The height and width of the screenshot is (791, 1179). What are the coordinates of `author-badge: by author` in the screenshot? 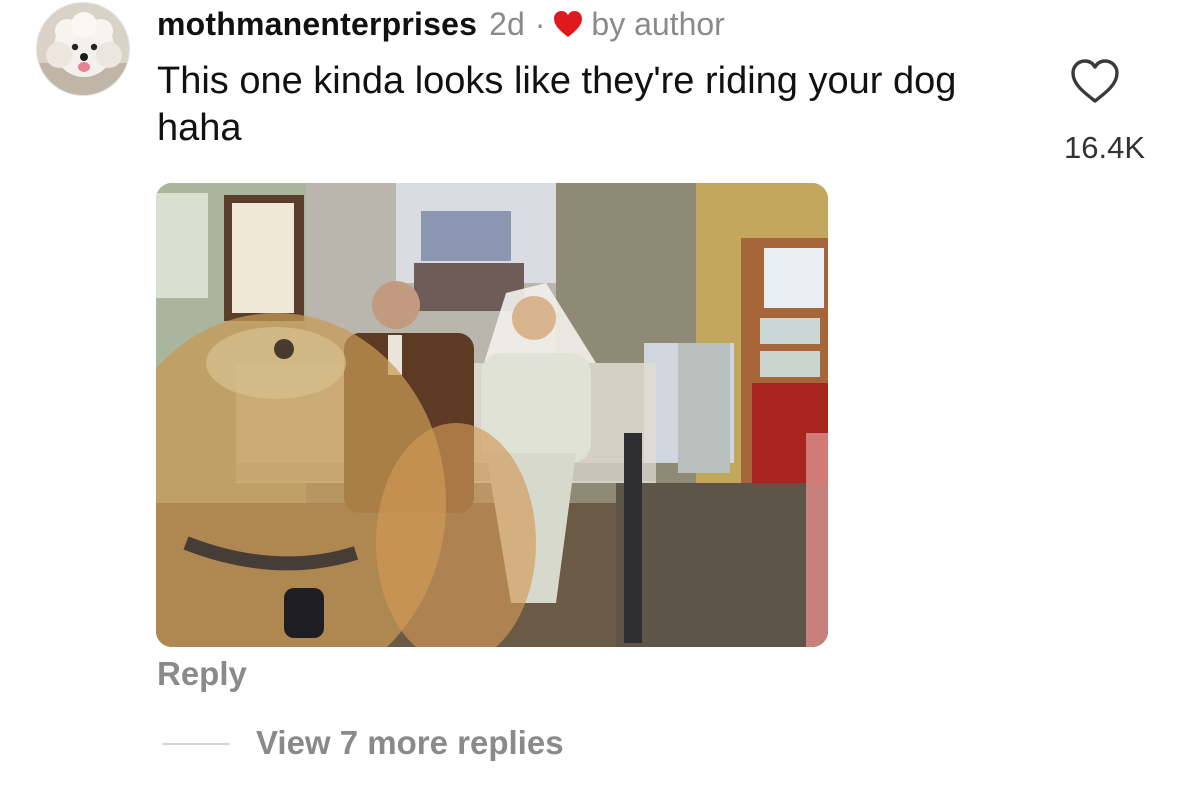 It's located at (658, 23).